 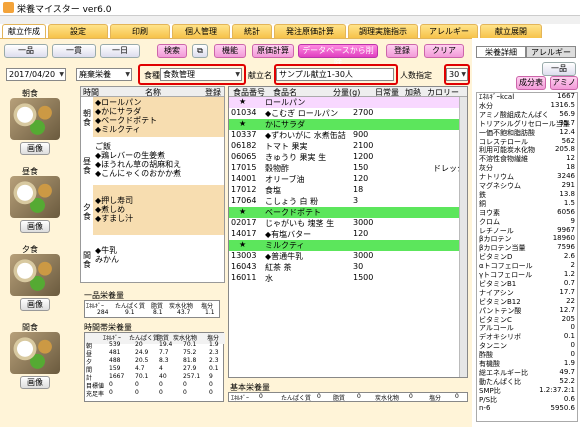 What do you see at coordinates (35, 197) in the screenshot?
I see `lunch-photo` at bounding box center [35, 197].